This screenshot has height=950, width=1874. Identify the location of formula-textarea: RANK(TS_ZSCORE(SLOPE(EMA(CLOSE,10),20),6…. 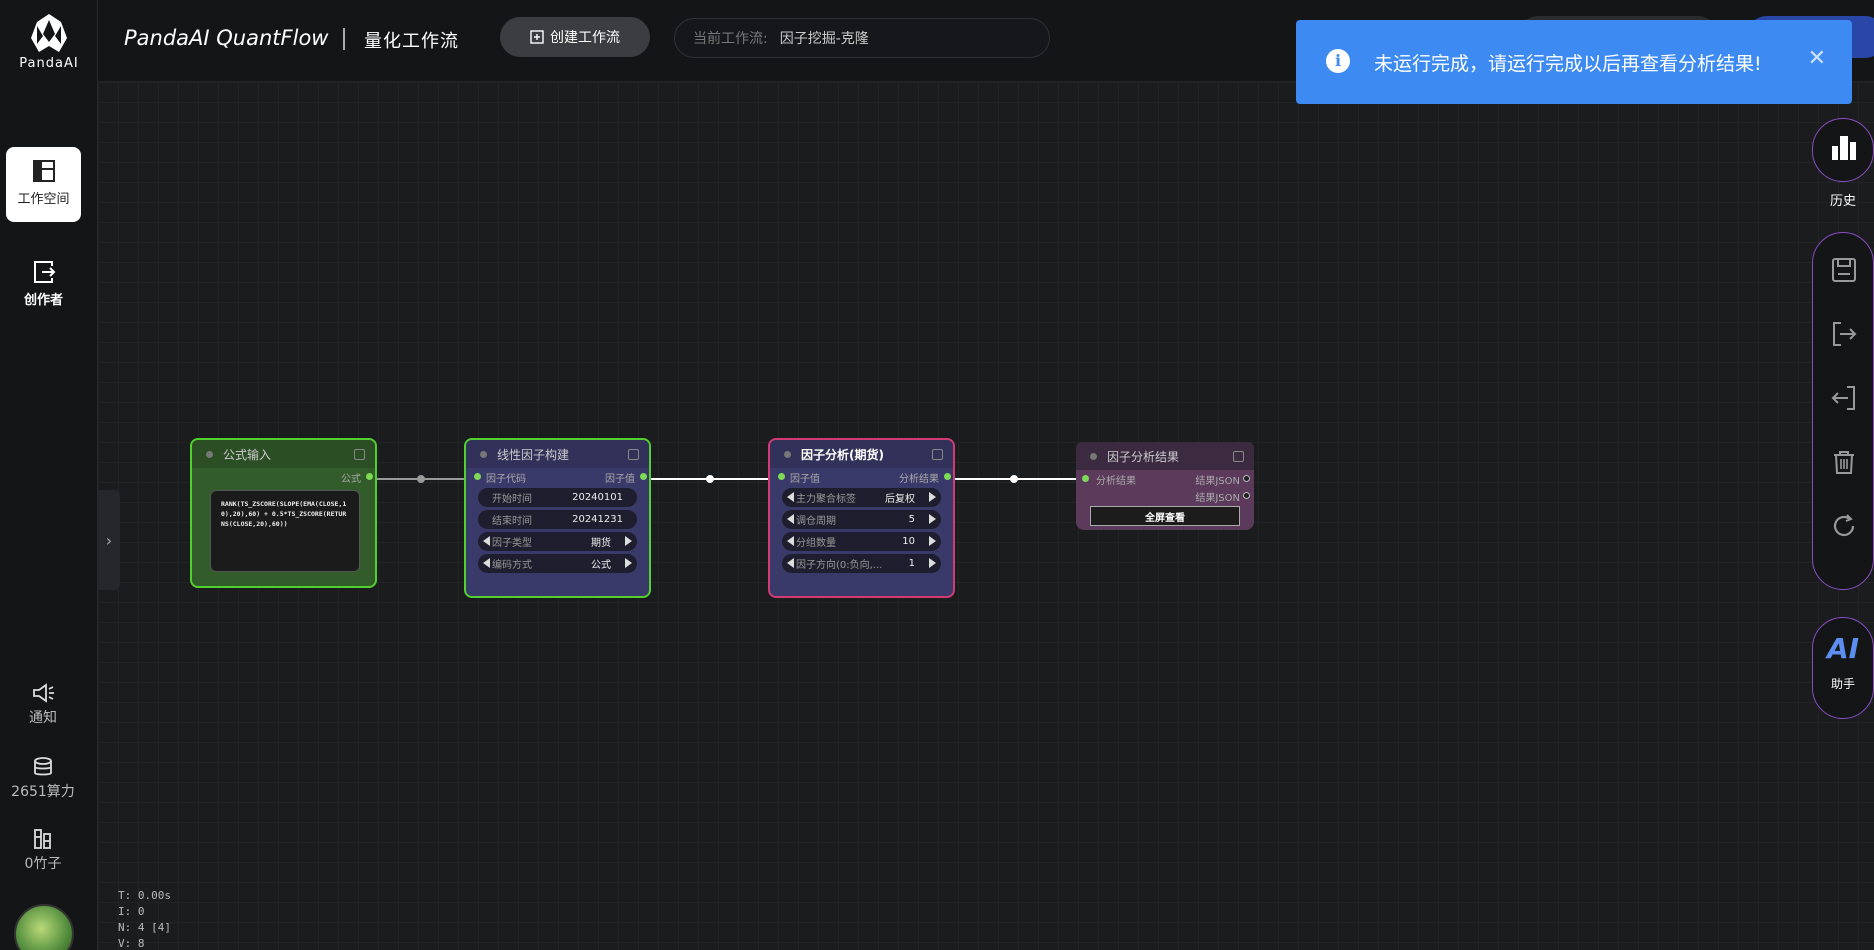
(285, 531).